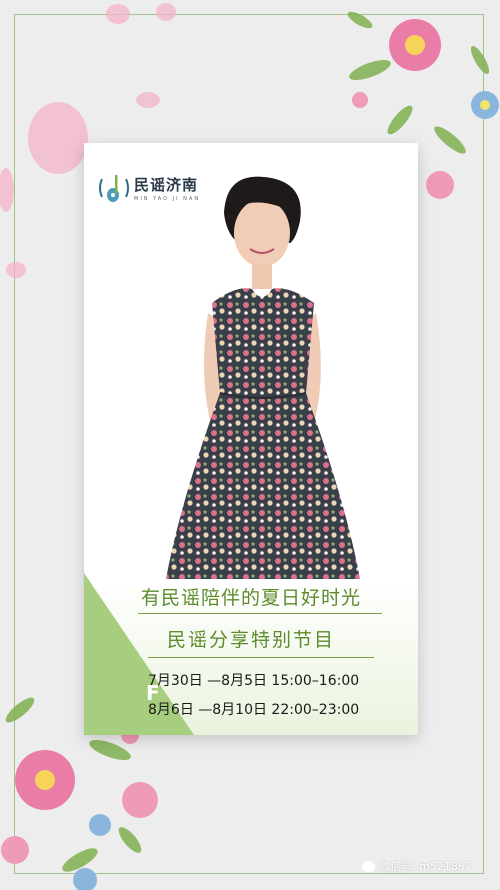 This screenshot has height=890, width=500. I want to click on watermark-text: 微信号: m521887, so click(425, 866).